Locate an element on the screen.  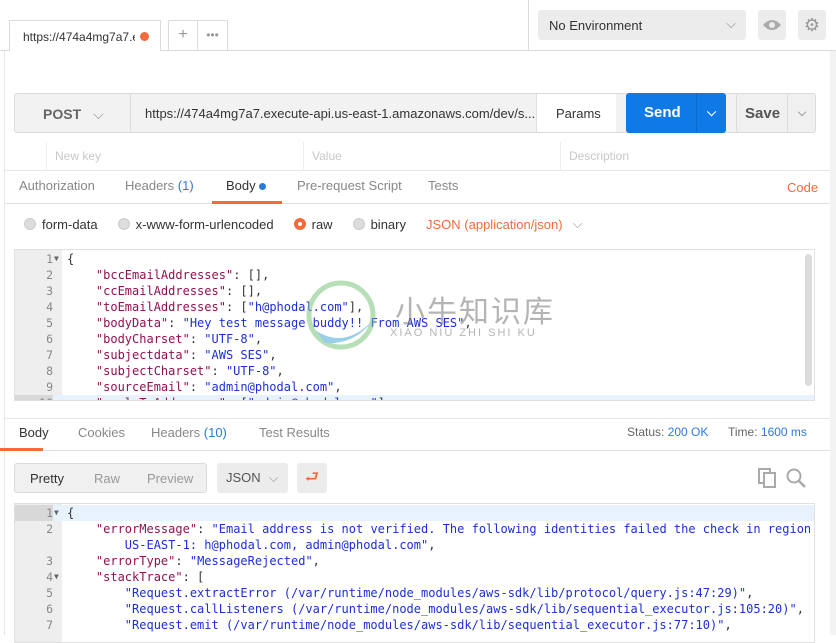
tab-body: Body is located at coordinates (246, 185).